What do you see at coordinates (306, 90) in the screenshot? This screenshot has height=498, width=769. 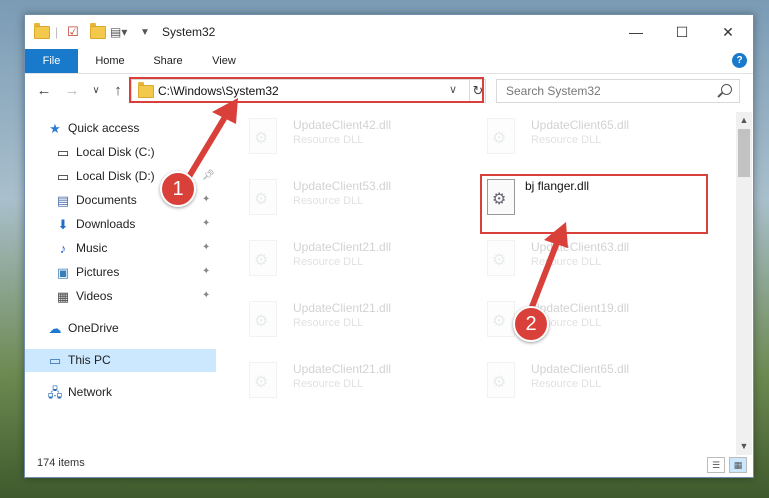 I see `address-bar-highlight` at bounding box center [306, 90].